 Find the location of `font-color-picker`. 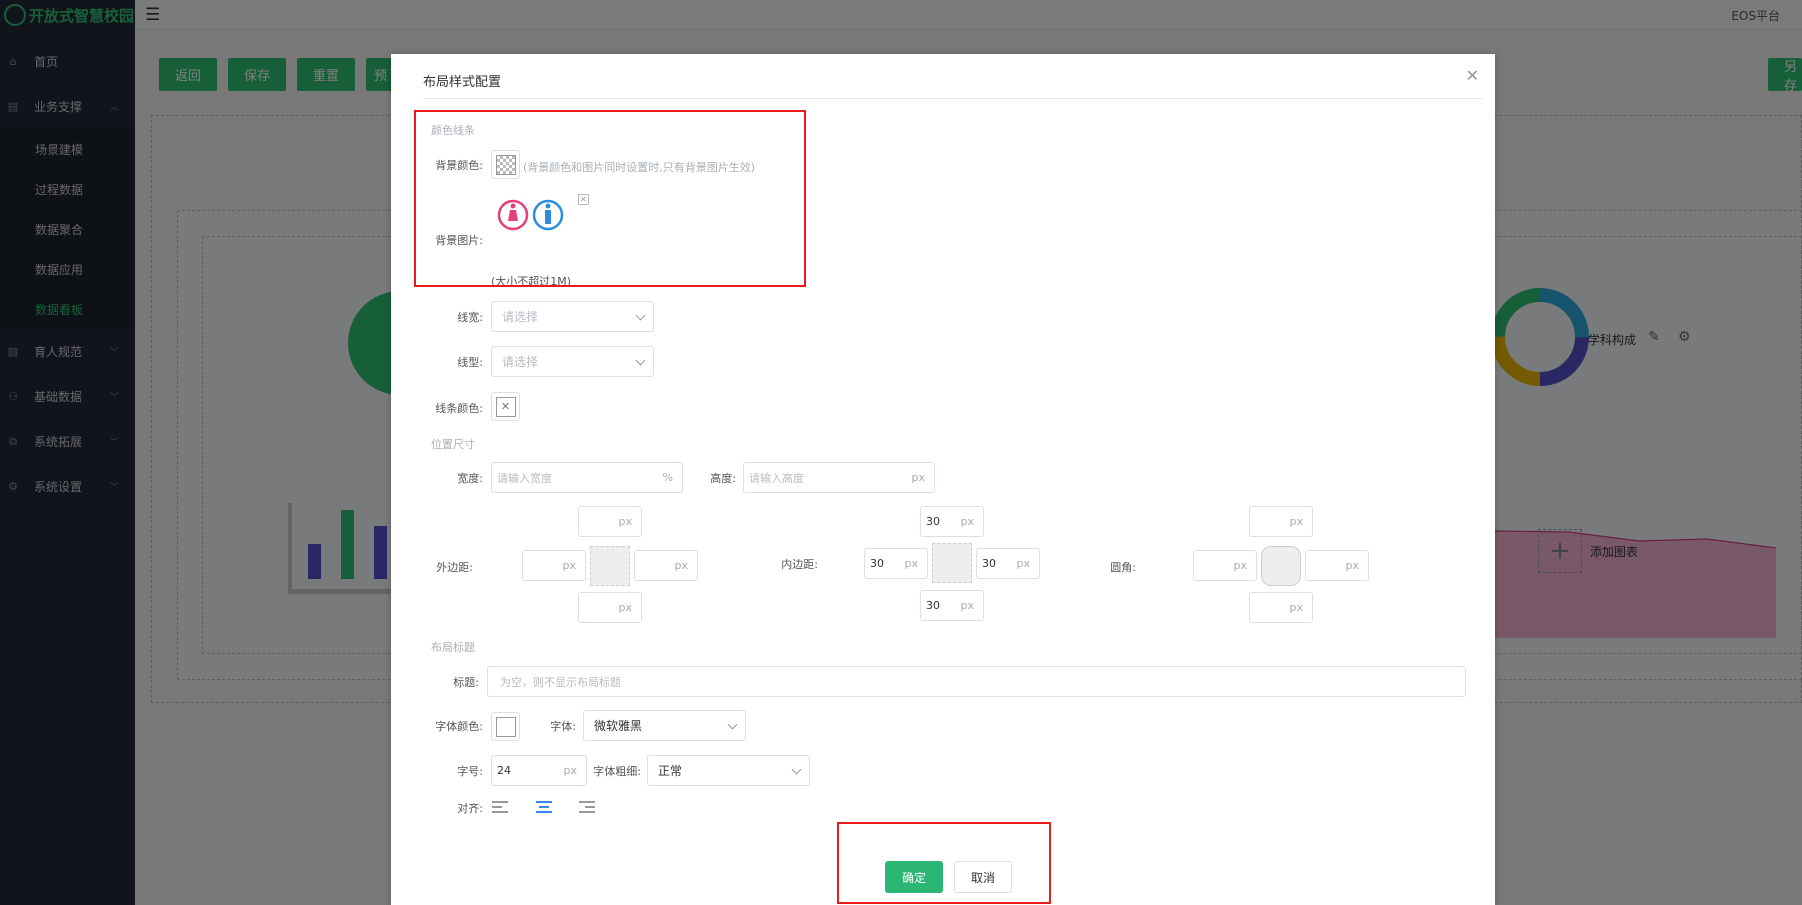

font-color-picker is located at coordinates (505, 726).